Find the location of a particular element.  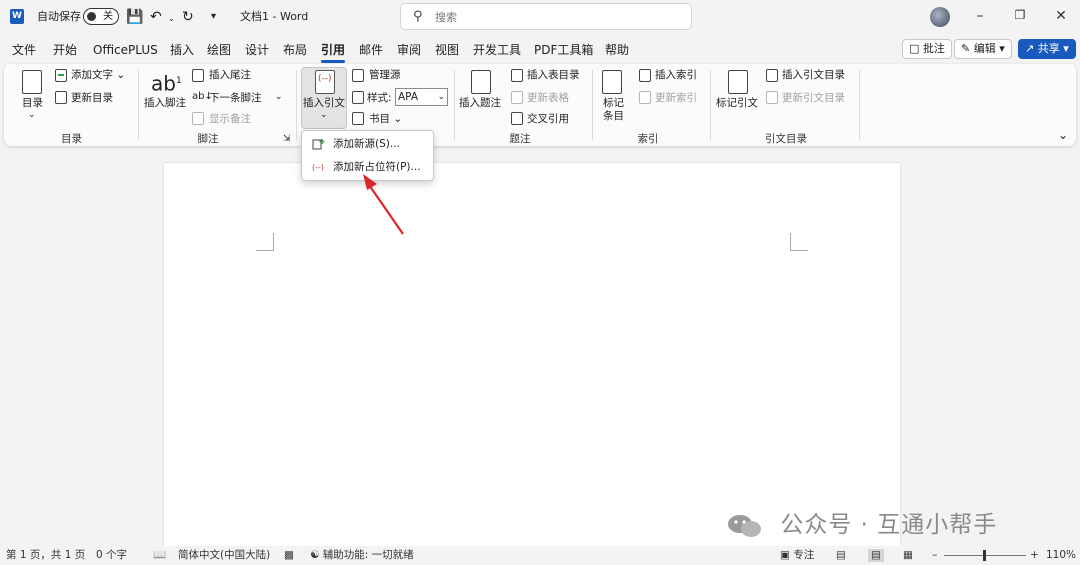

redo-icon: ↻ is located at coordinates (188, 17).